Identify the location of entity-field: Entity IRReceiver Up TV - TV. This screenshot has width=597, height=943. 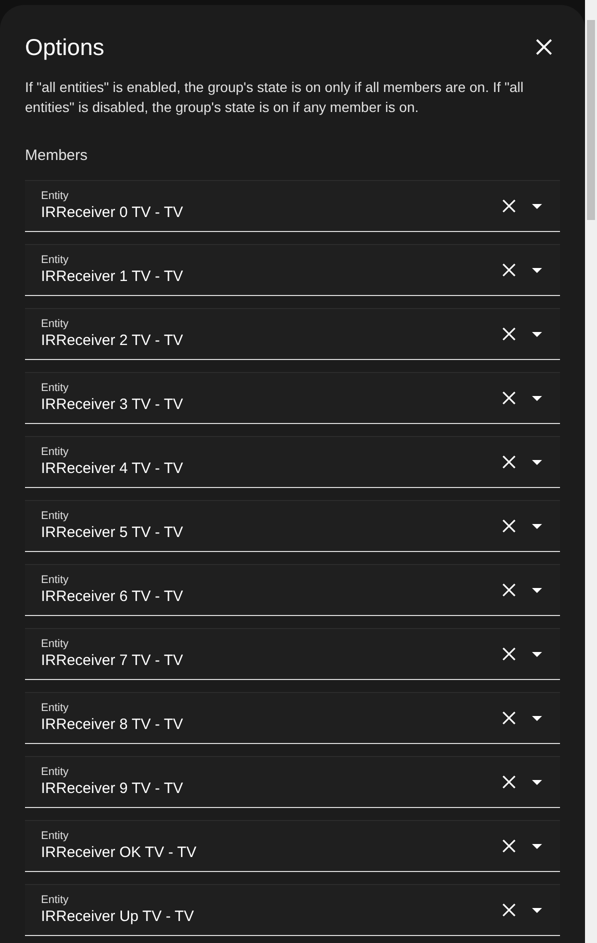
(292, 910).